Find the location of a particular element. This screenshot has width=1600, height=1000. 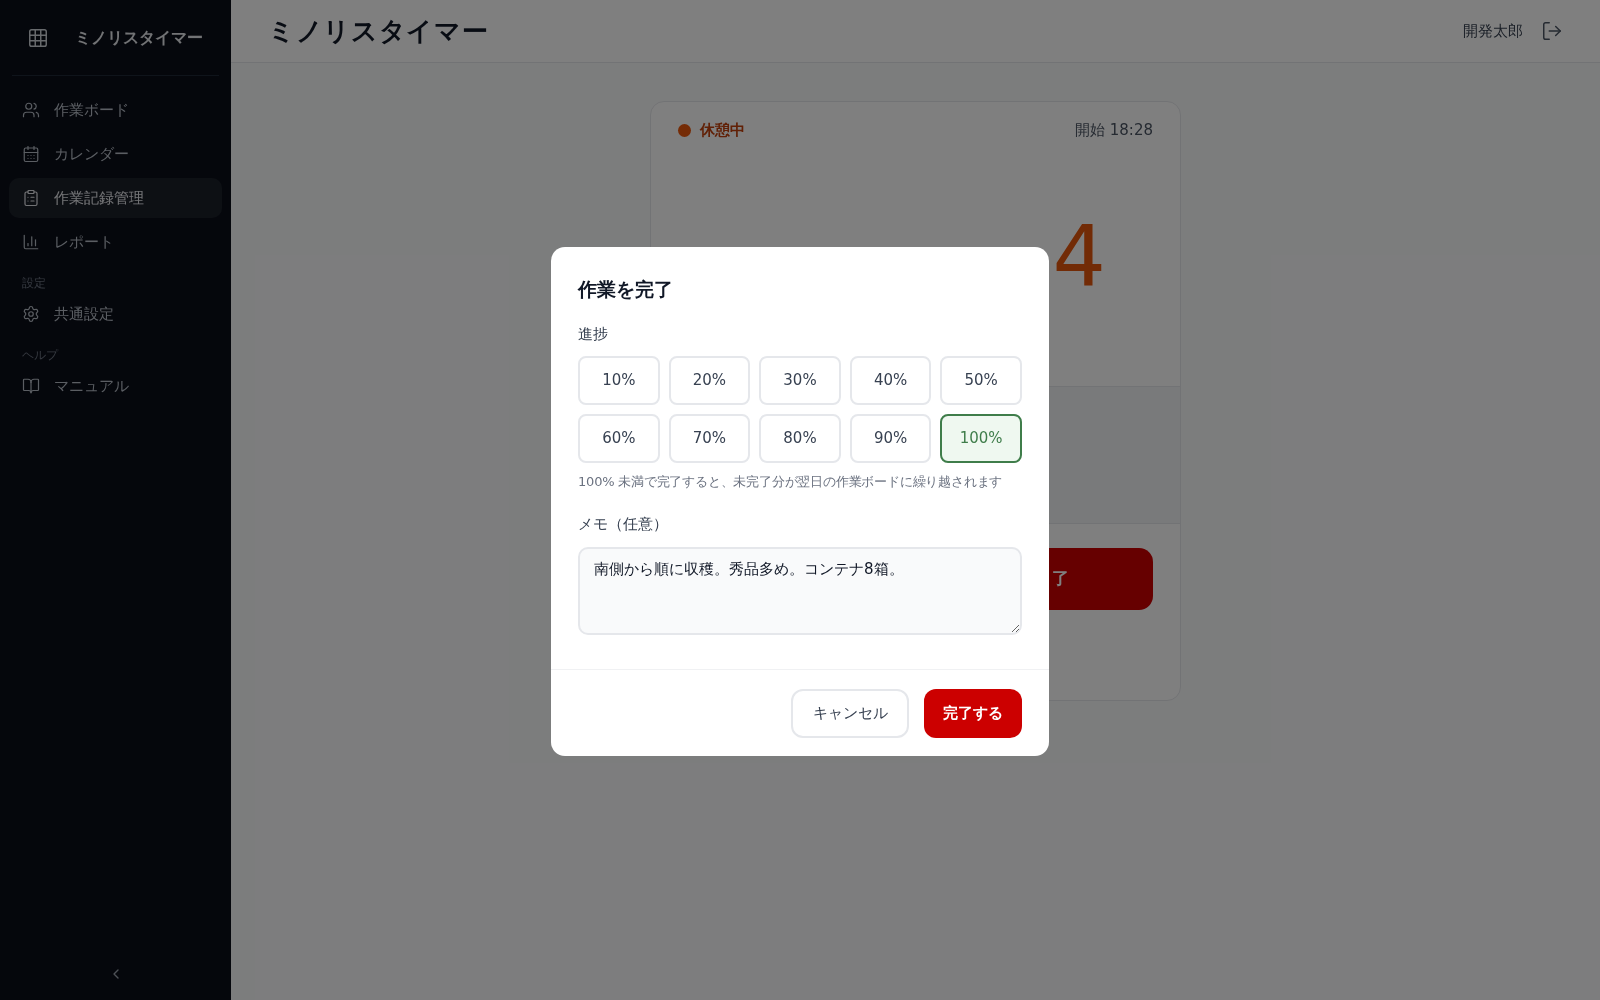

page-title: ミノリスタイマー is located at coordinates (378, 31).